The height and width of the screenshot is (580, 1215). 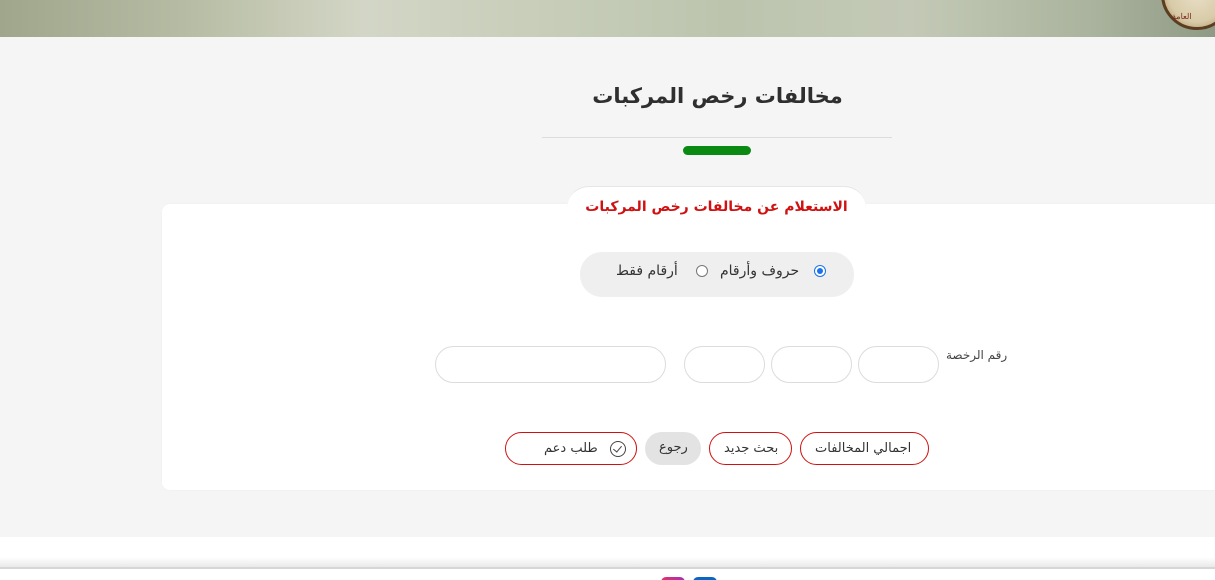 What do you see at coordinates (1182, 16) in the screenshot?
I see `logo-text: العامة` at bounding box center [1182, 16].